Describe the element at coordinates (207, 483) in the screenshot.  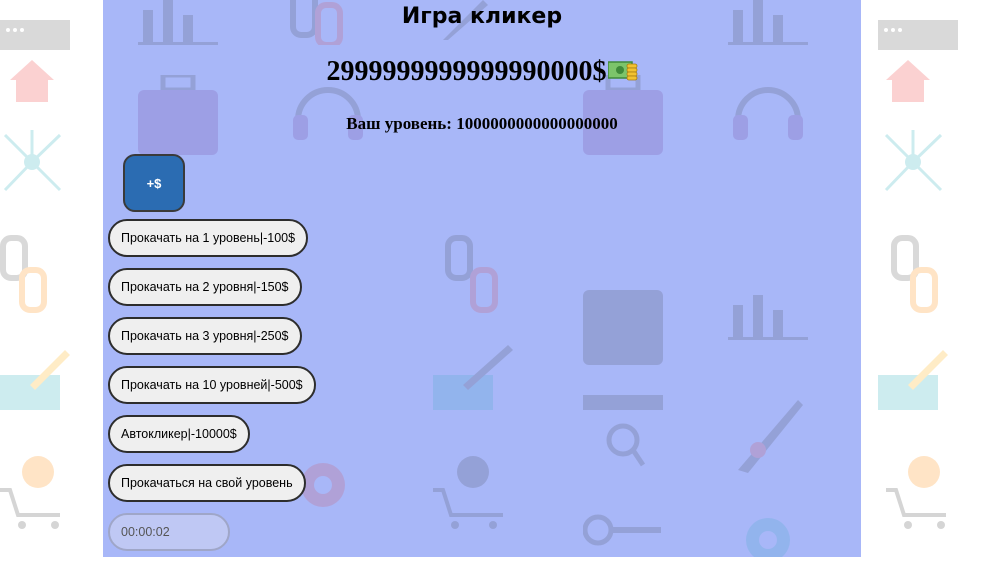
I see `custom-level-button: Прокачаться на свой уровень` at that location.